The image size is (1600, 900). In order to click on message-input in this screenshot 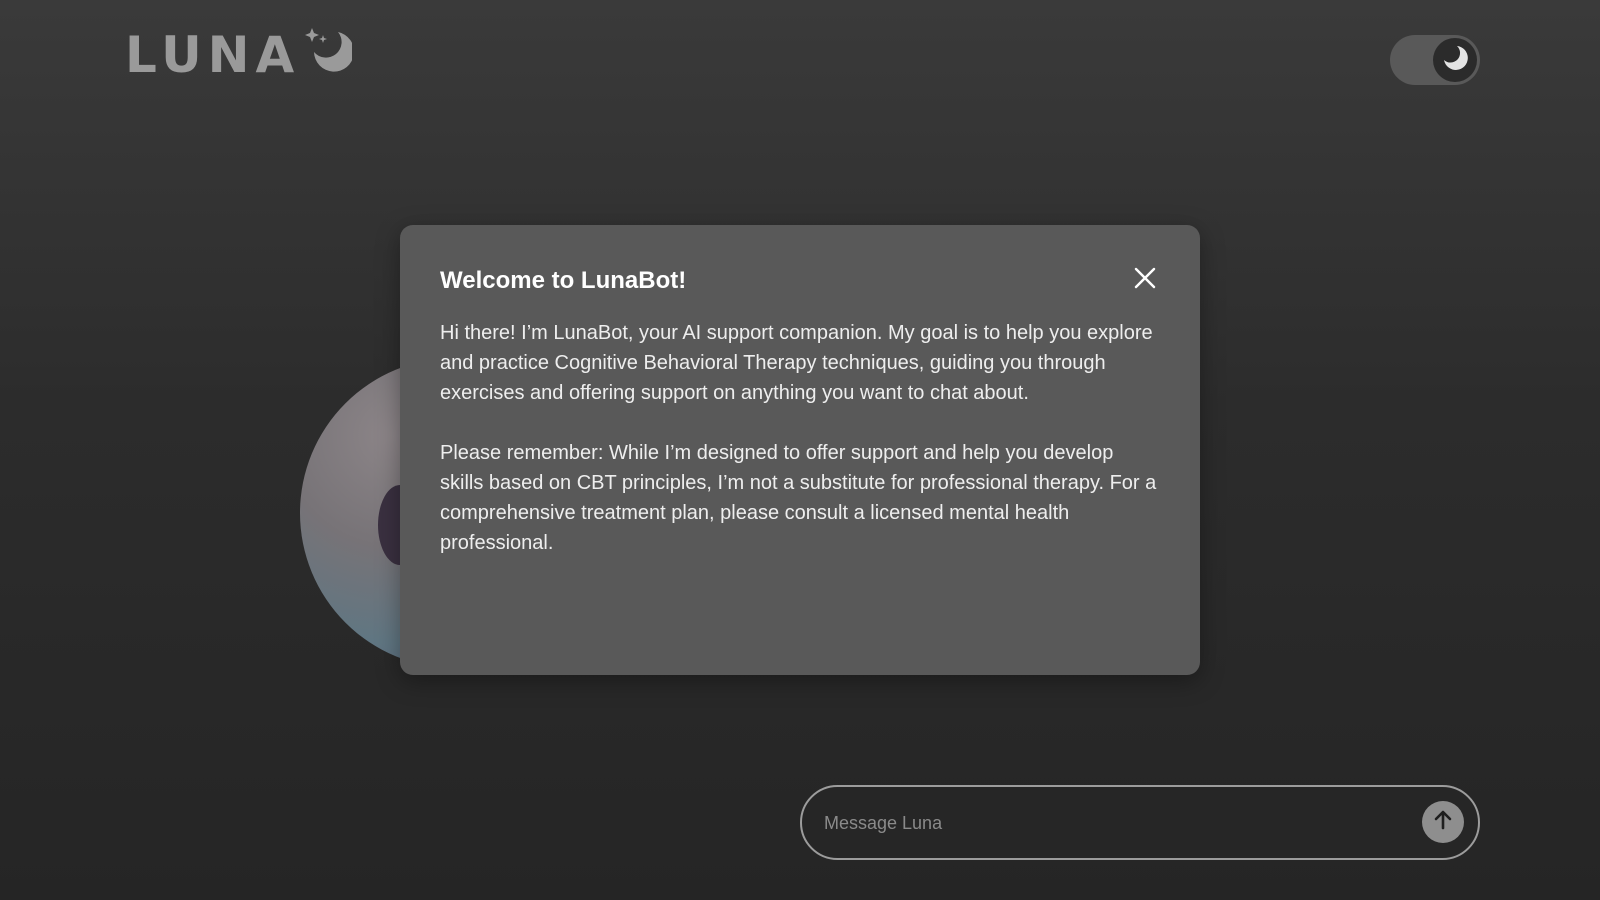, I will do `click(1104, 823)`.